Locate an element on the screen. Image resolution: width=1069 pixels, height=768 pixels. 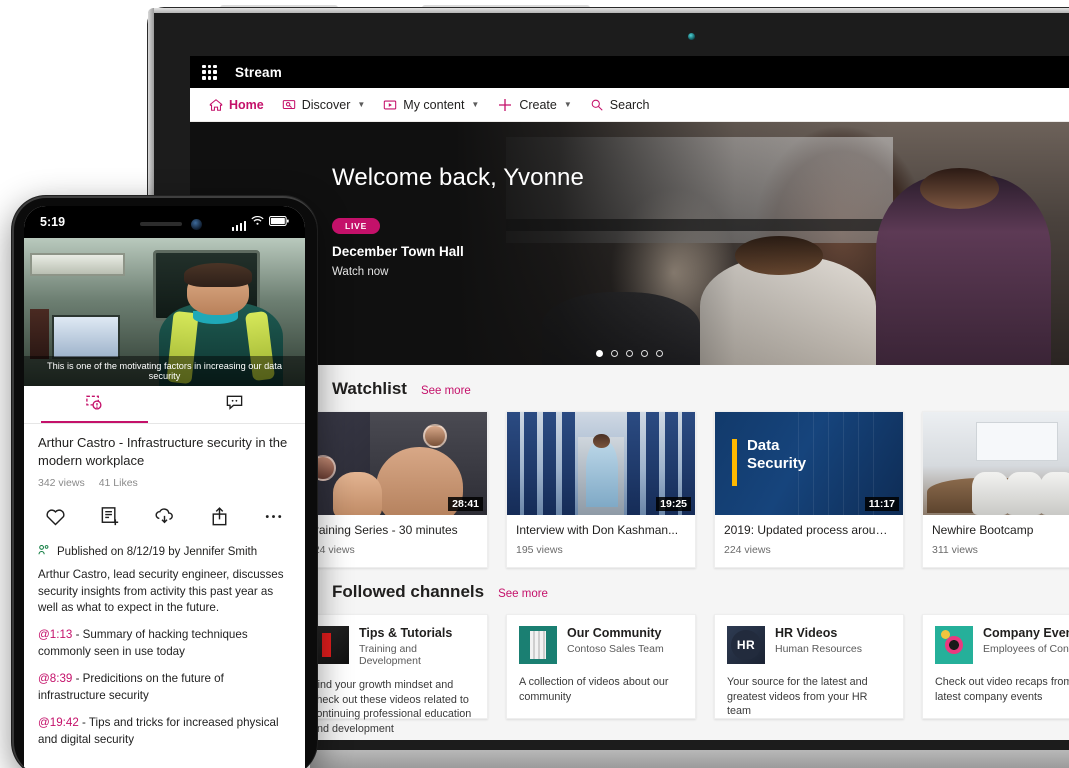
nav-label-discover: Discover is located at coordinates (326, 104).